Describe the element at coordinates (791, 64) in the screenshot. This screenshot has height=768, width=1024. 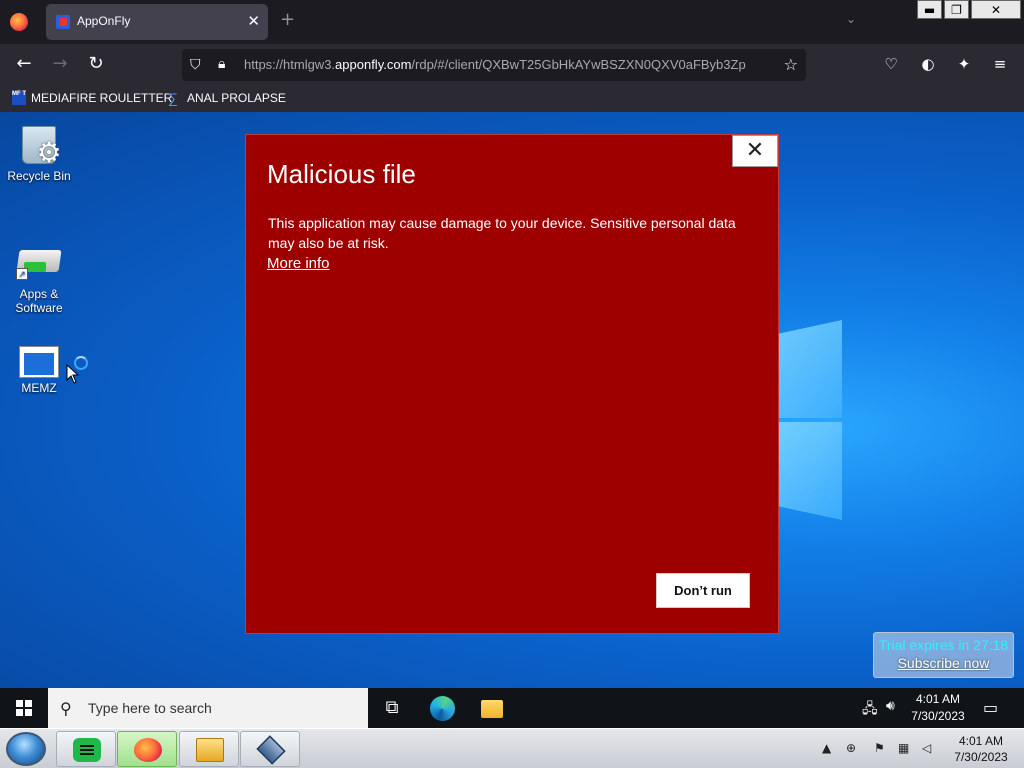
I see `bookmark-star-icon: ☆` at that location.